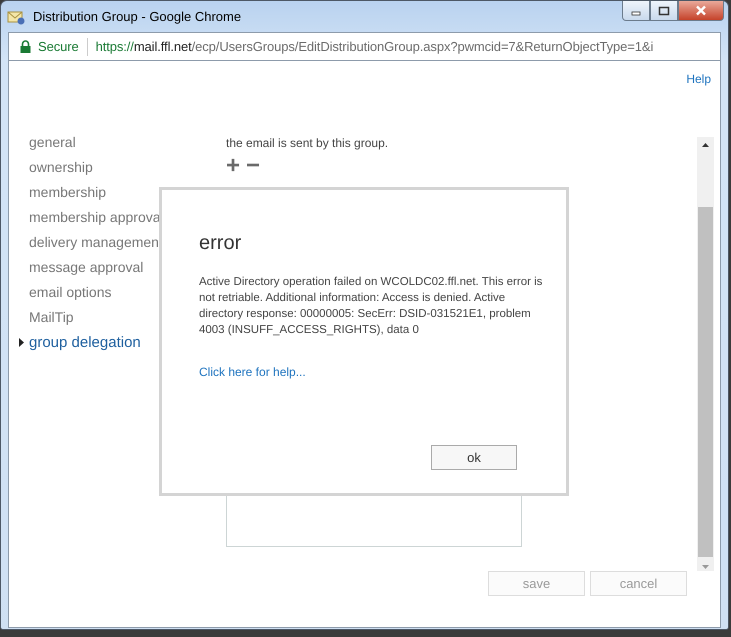 The image size is (731, 637). What do you see at coordinates (308, 143) in the screenshot?
I see `description-text: the email is sent by this group.` at bounding box center [308, 143].